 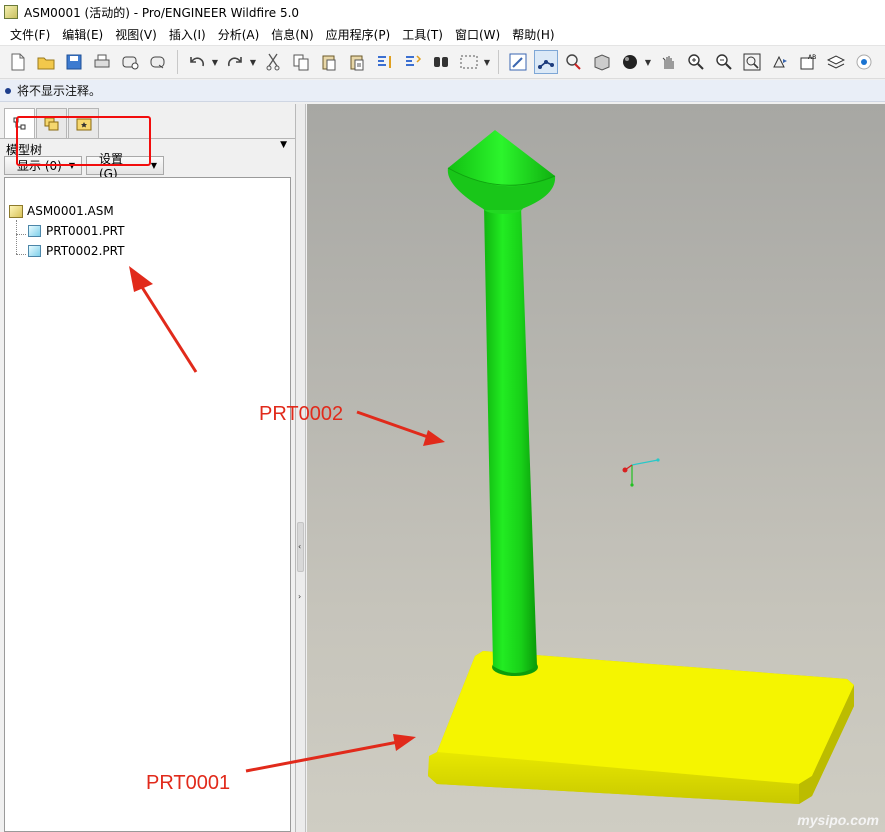 What do you see at coordinates (70, 211) in the screenshot?
I see `tree-node-label: ASM0001.ASM` at bounding box center [70, 211].